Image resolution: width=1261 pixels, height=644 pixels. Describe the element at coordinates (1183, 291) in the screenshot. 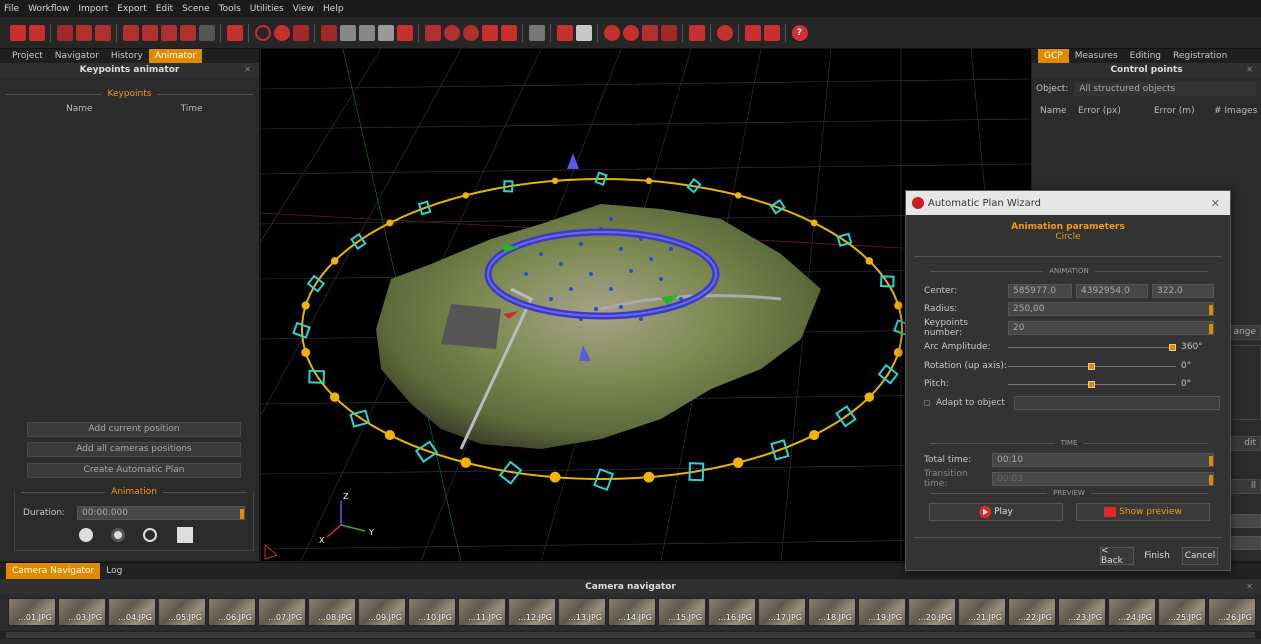

I see `center-z-input: 322.0` at that location.